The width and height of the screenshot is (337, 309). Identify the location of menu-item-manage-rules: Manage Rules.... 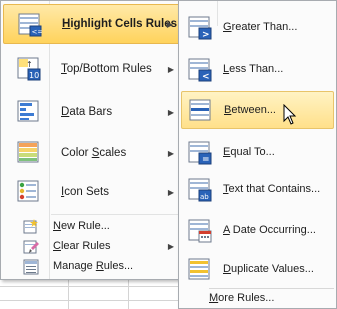
(91, 267).